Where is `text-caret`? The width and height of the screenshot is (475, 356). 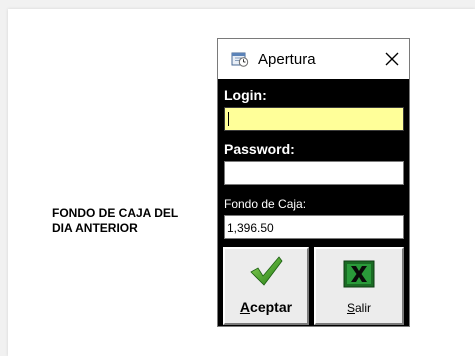
text-caret is located at coordinates (228, 119).